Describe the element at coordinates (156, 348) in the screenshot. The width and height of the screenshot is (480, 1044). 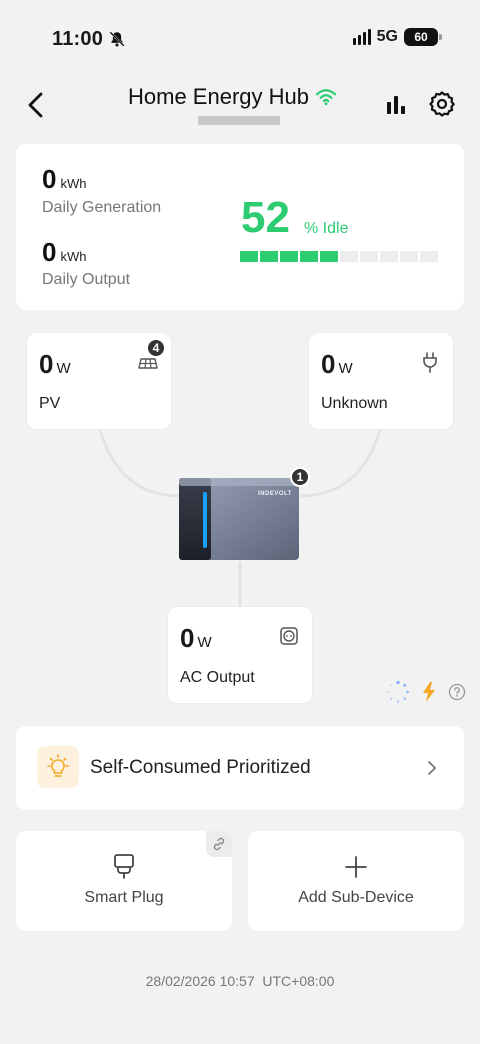
I see `pv-count-badge: 4` at that location.